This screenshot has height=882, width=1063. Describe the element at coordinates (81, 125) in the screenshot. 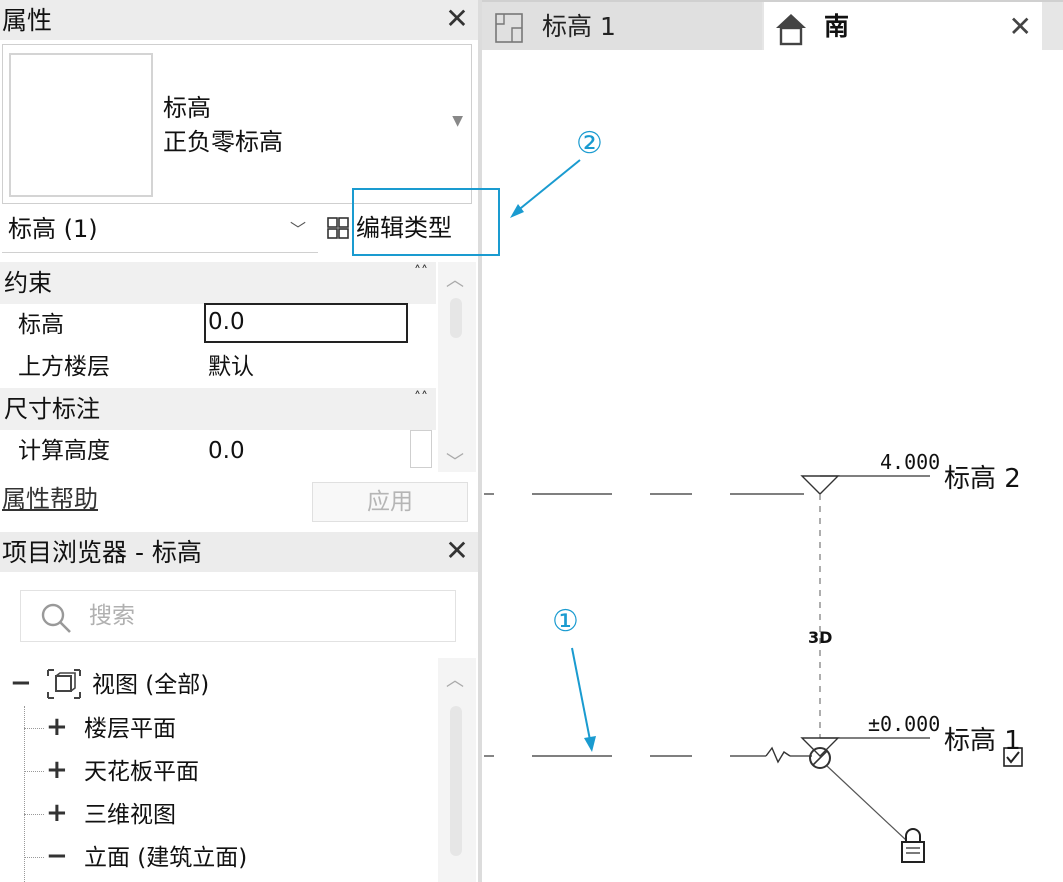

I see `type-preview-image` at that location.